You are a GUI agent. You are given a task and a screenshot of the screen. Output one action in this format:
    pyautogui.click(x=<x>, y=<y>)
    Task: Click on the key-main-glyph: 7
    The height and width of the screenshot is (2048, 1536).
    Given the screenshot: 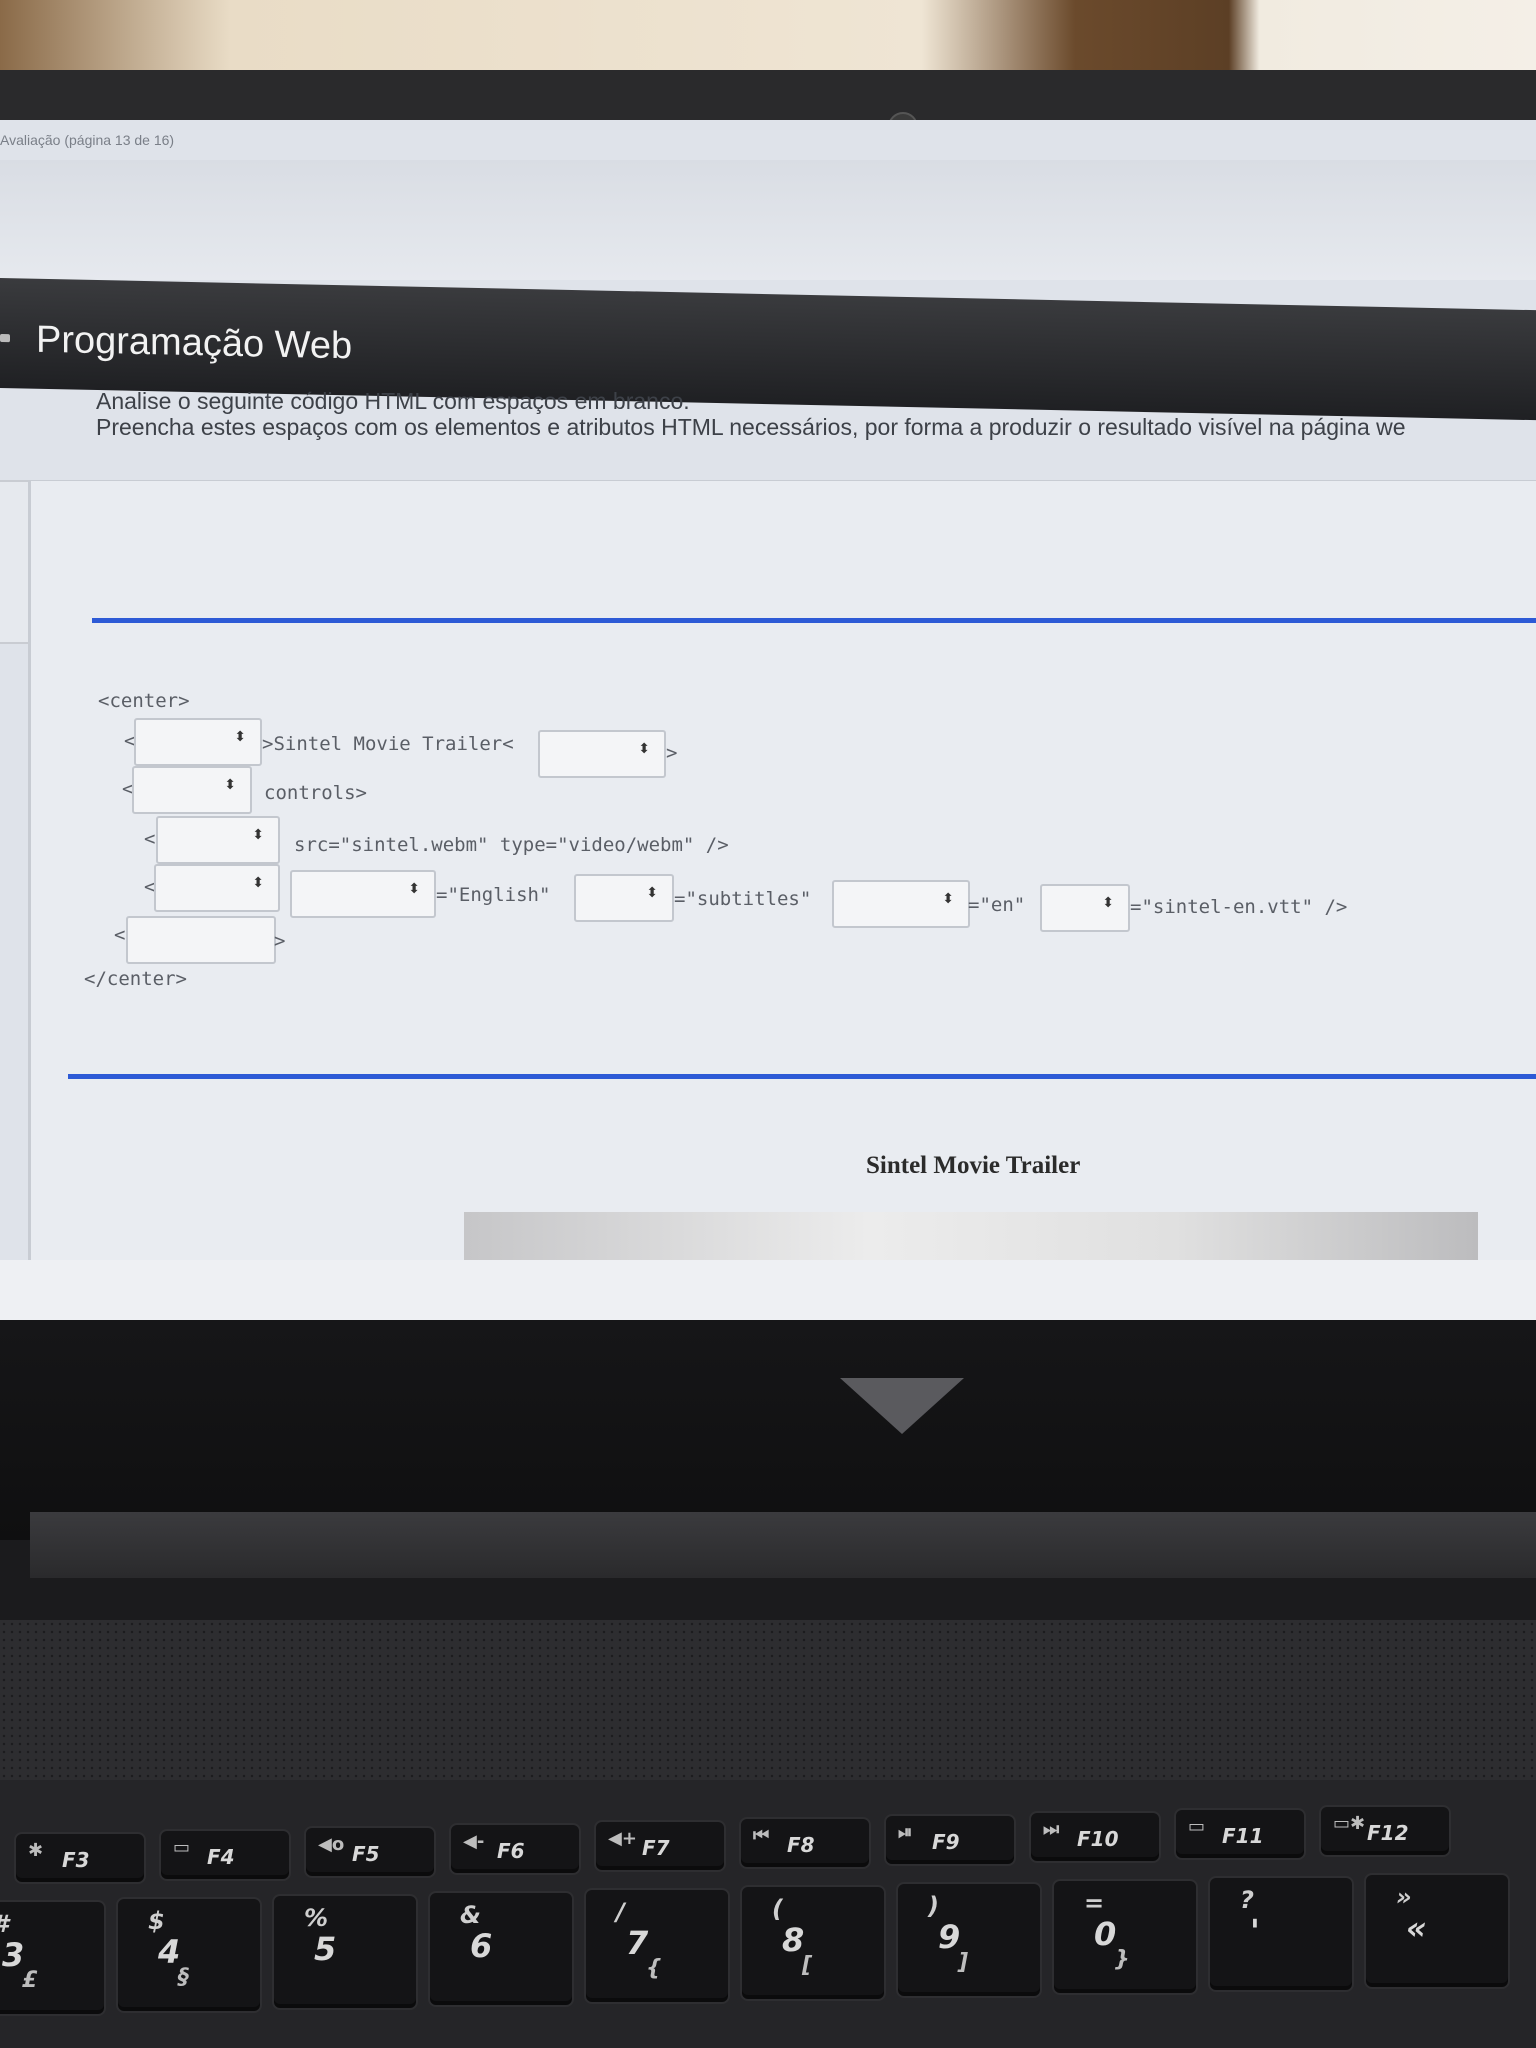 What is the action you would take?
    pyautogui.click(x=637, y=1943)
    